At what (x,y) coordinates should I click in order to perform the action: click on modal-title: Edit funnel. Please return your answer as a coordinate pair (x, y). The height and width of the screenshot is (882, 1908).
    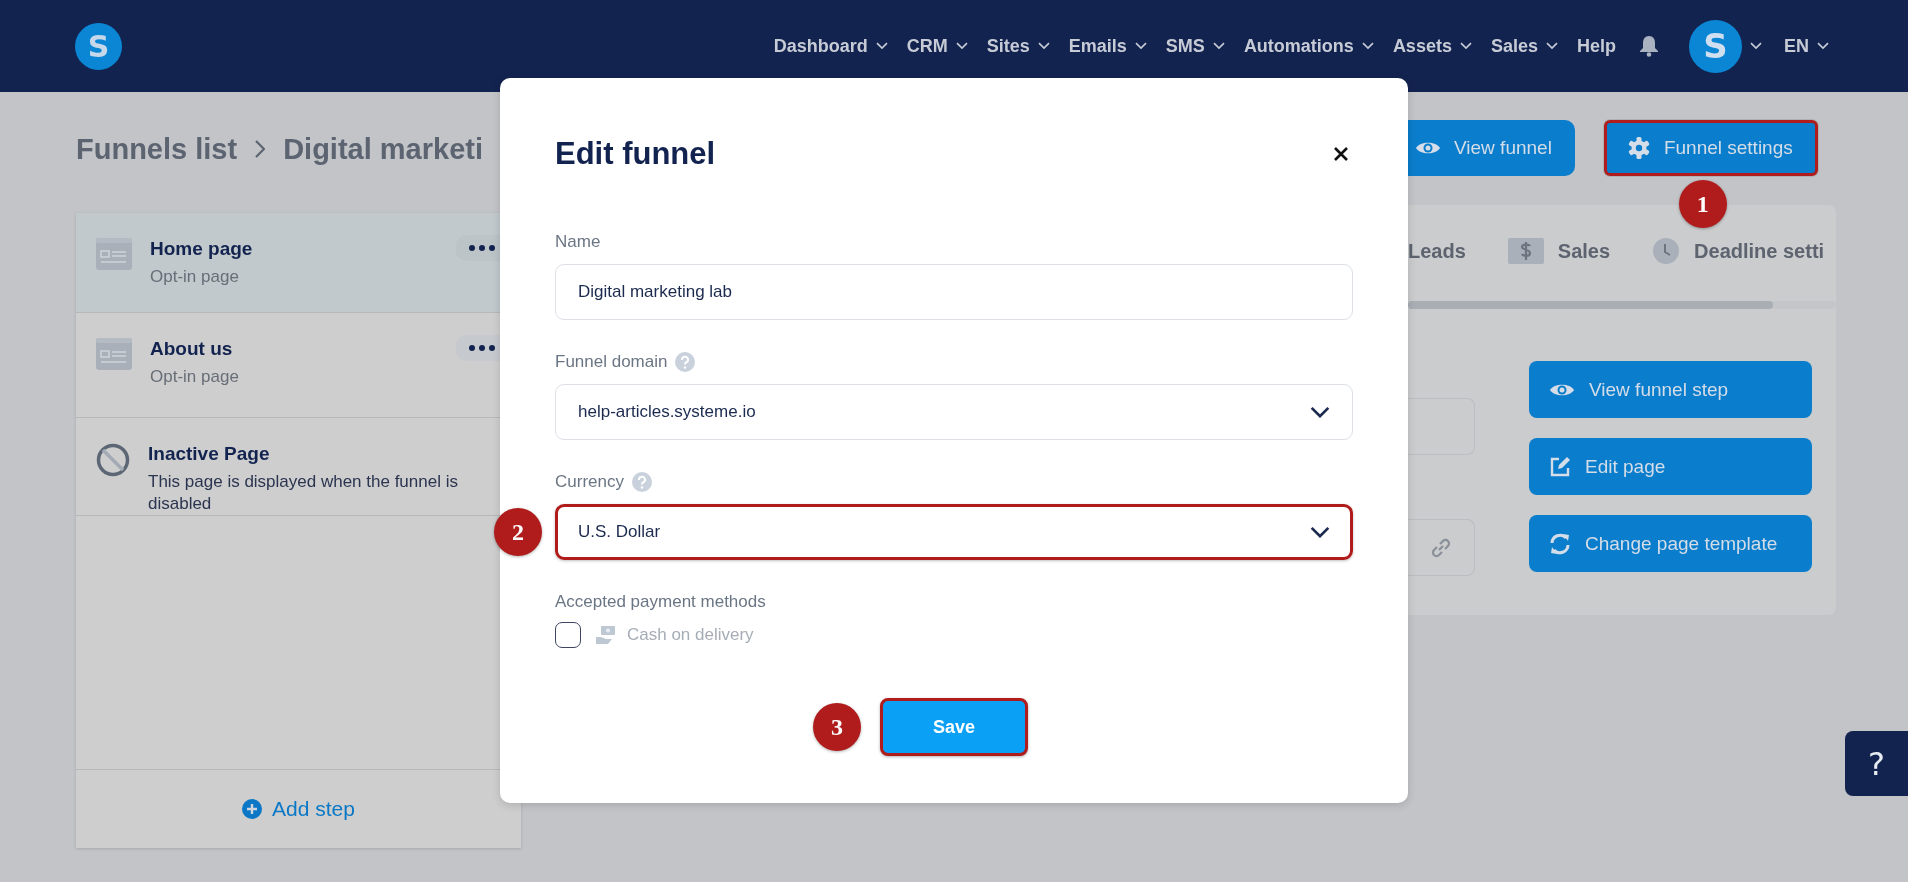
    Looking at the image, I should click on (635, 154).